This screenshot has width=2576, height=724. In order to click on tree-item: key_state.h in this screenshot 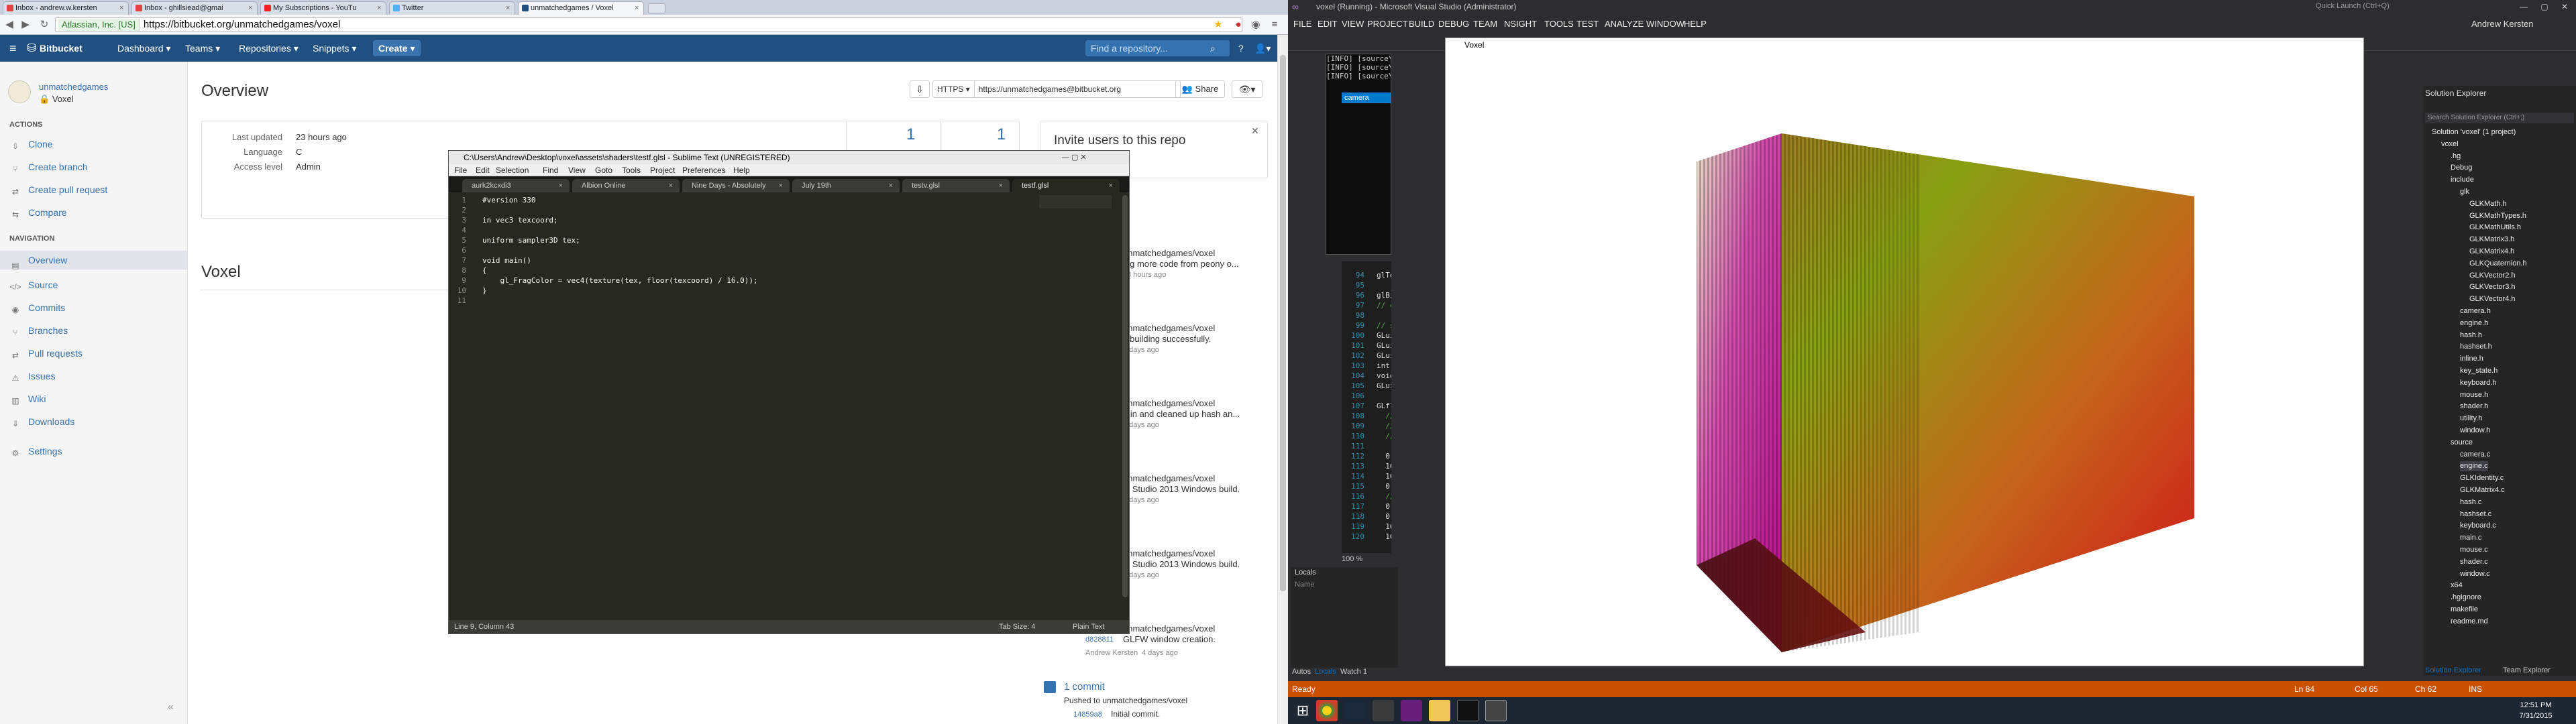, I will do `click(2479, 371)`.